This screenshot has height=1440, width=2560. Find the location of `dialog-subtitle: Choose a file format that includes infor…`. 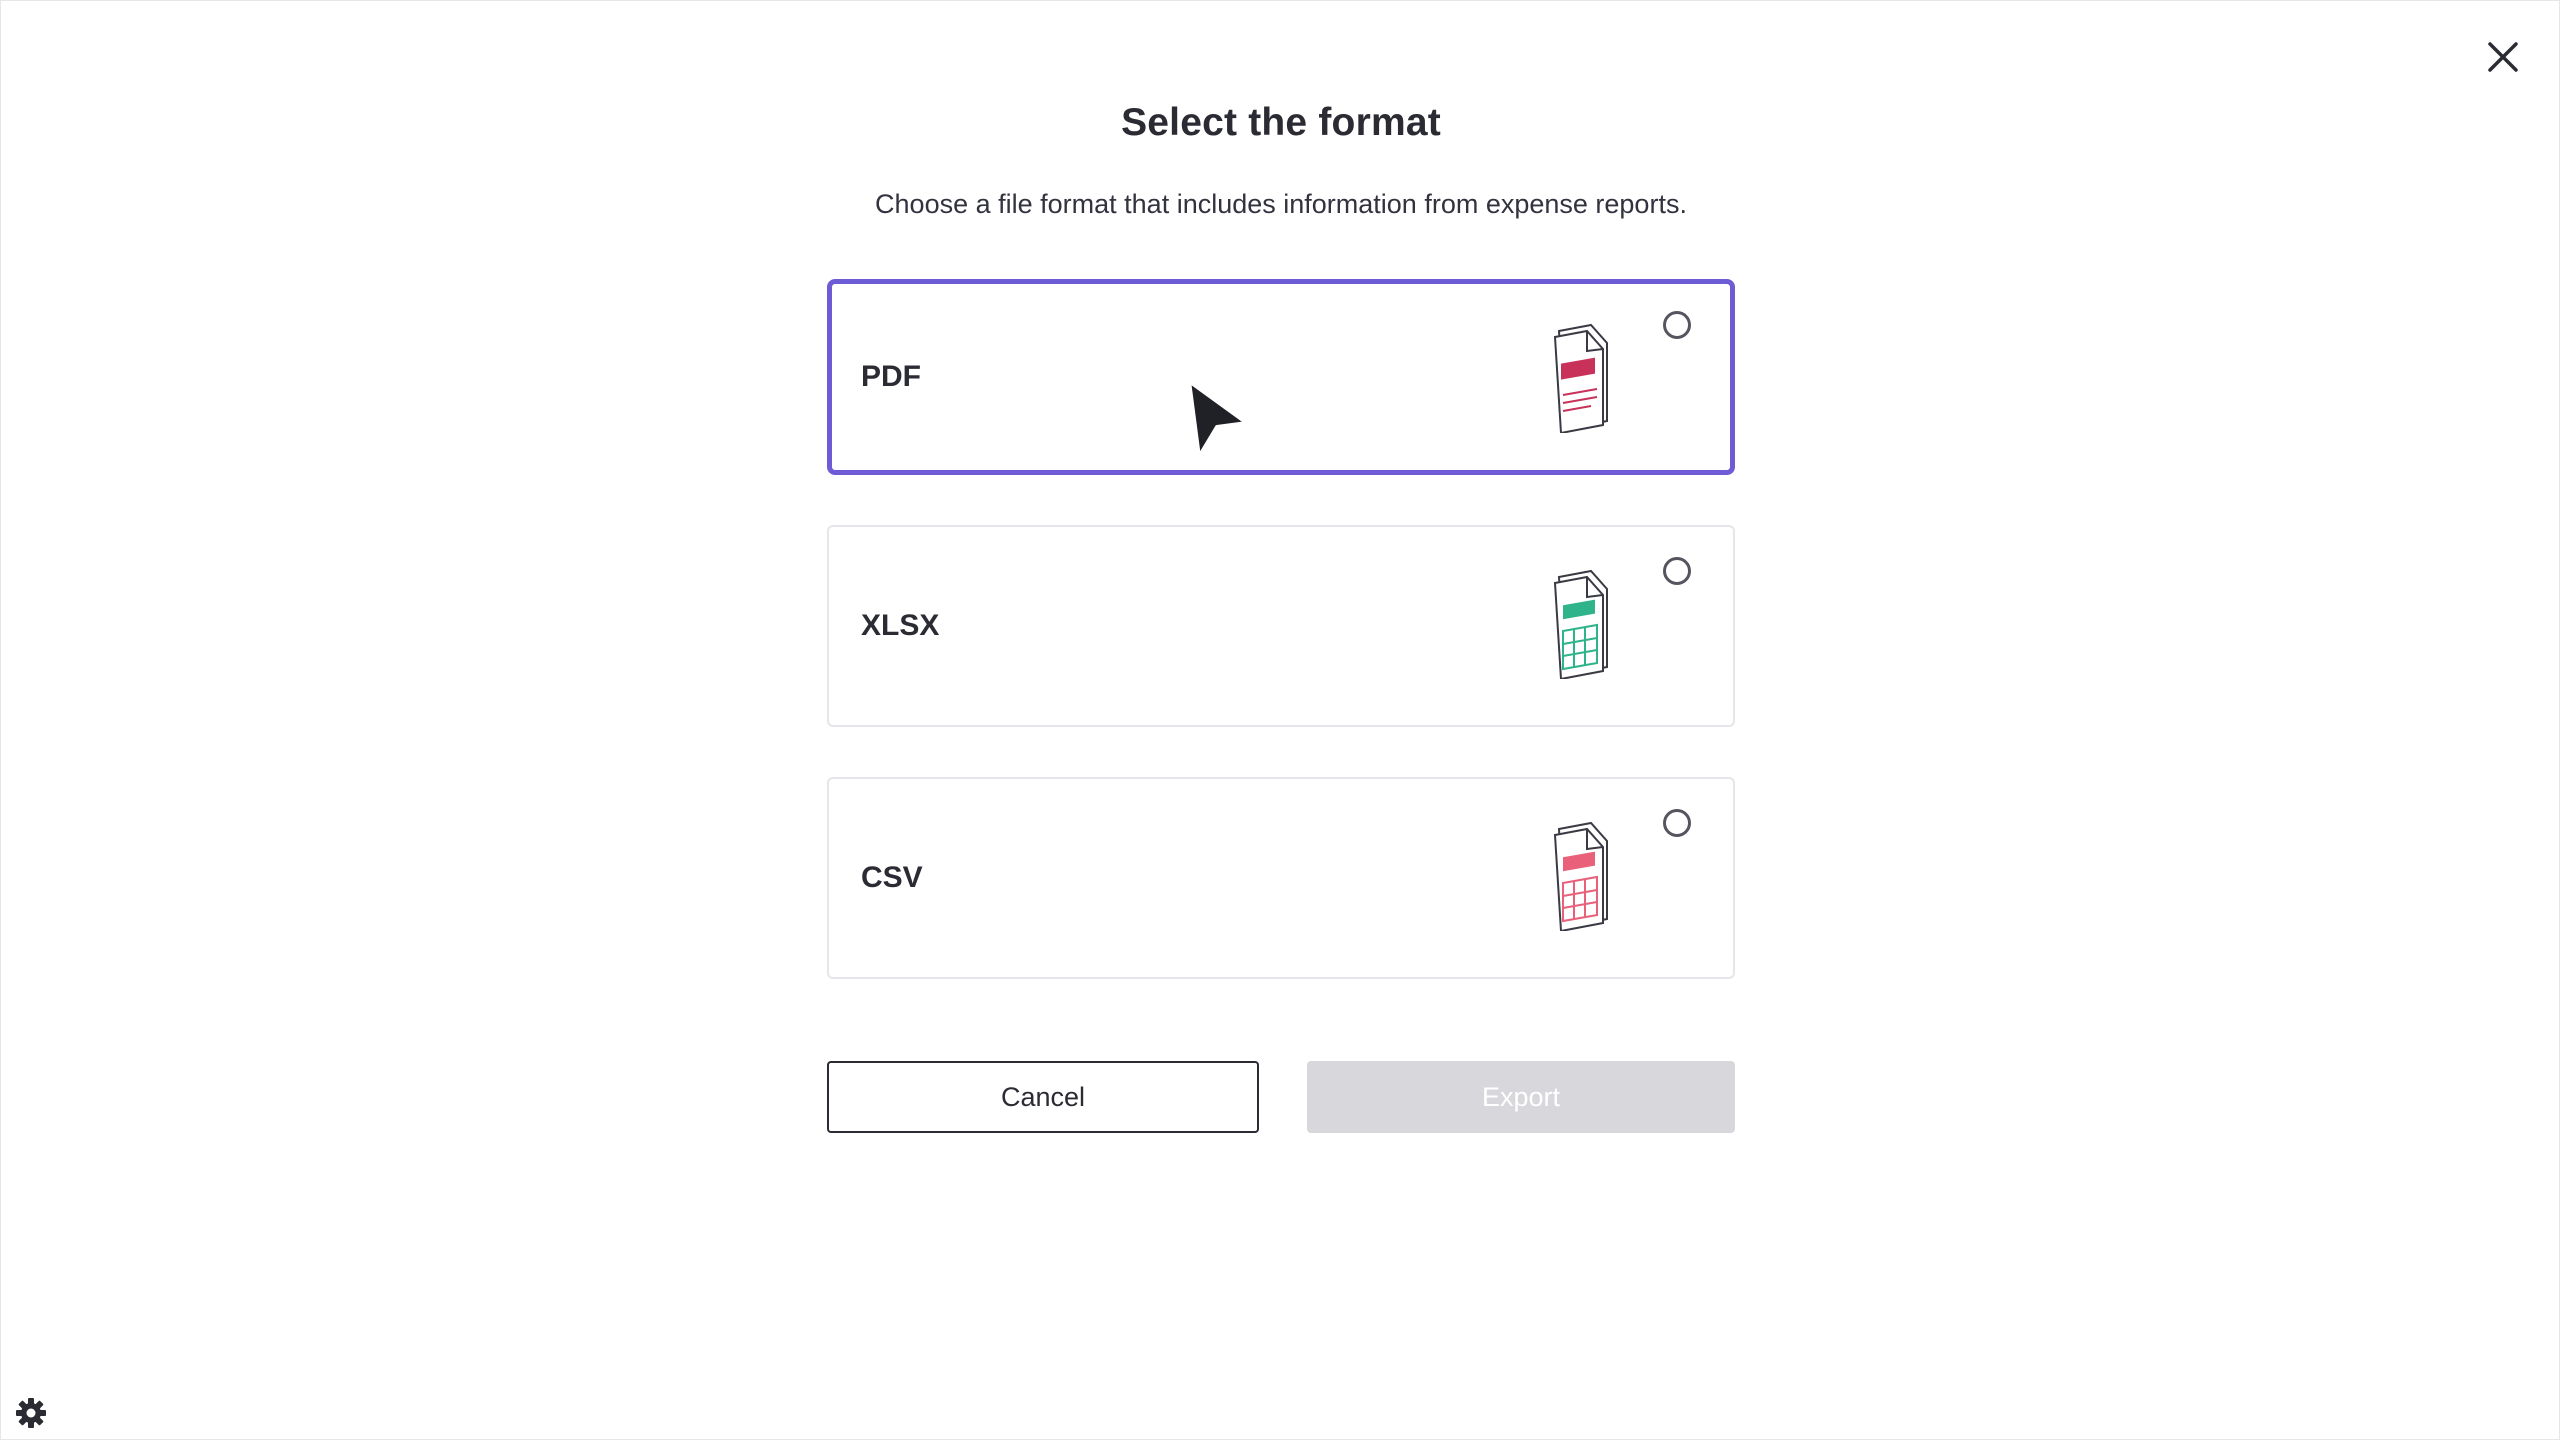

dialog-subtitle: Choose a file format that includes infor… is located at coordinates (1281, 204).